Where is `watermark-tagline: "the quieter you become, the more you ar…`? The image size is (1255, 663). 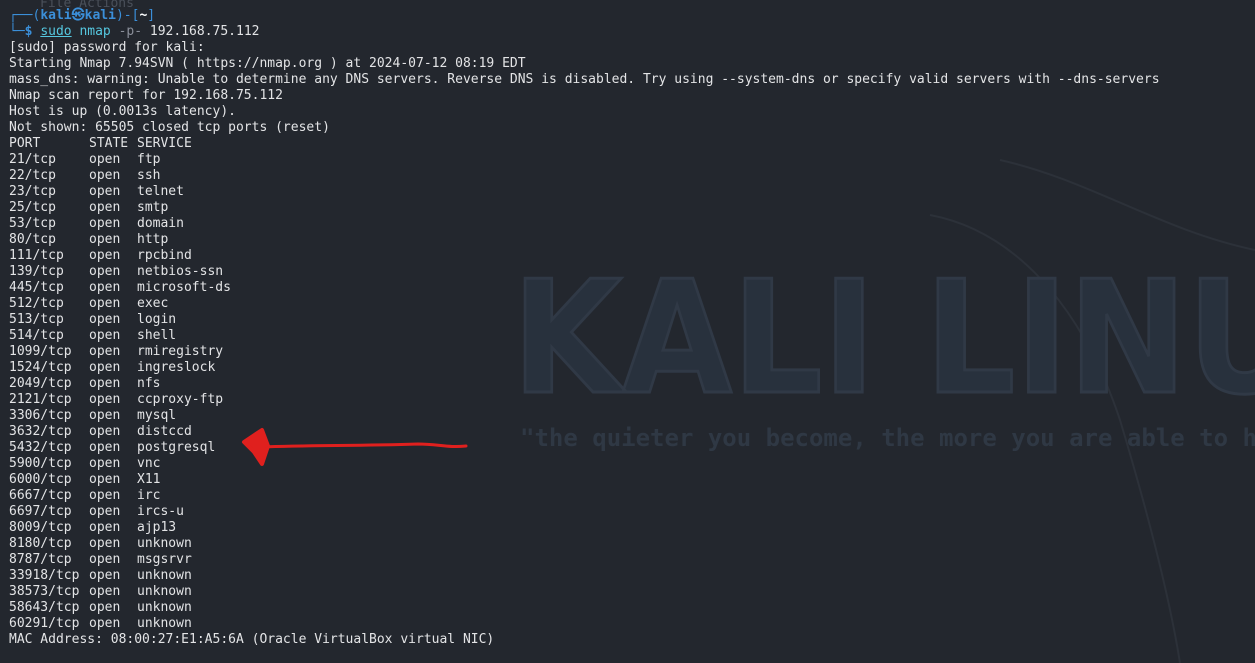
watermark-tagline: "the quieter you become, the more you ar… is located at coordinates (887, 438).